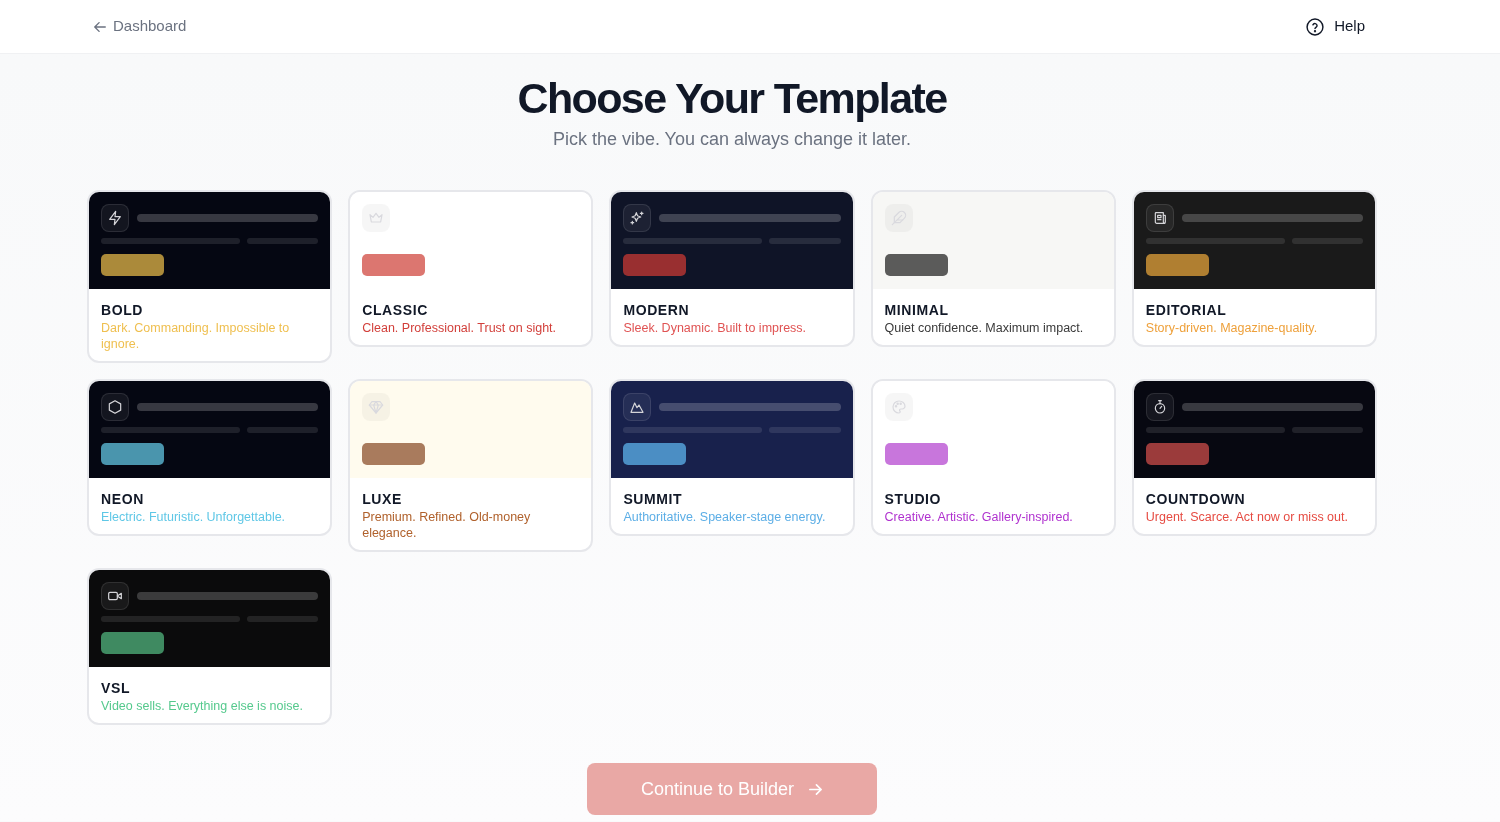  I want to click on mountain-icon, so click(637, 407).